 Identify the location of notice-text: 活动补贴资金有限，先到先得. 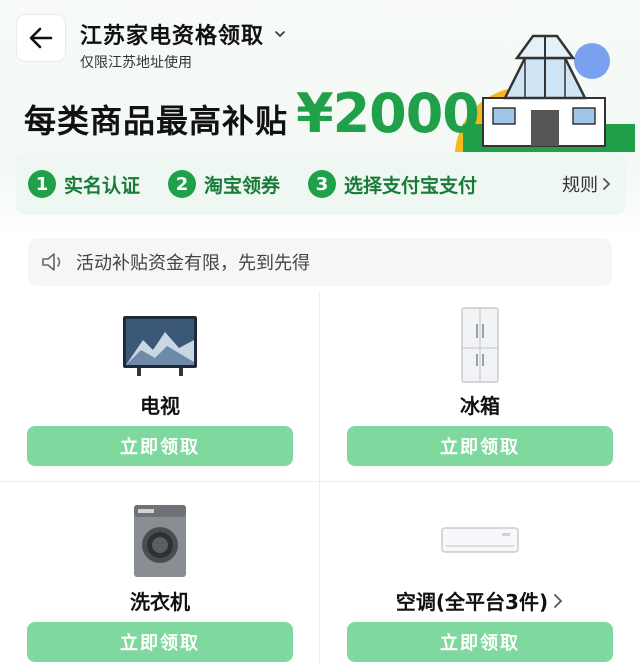
(193, 263).